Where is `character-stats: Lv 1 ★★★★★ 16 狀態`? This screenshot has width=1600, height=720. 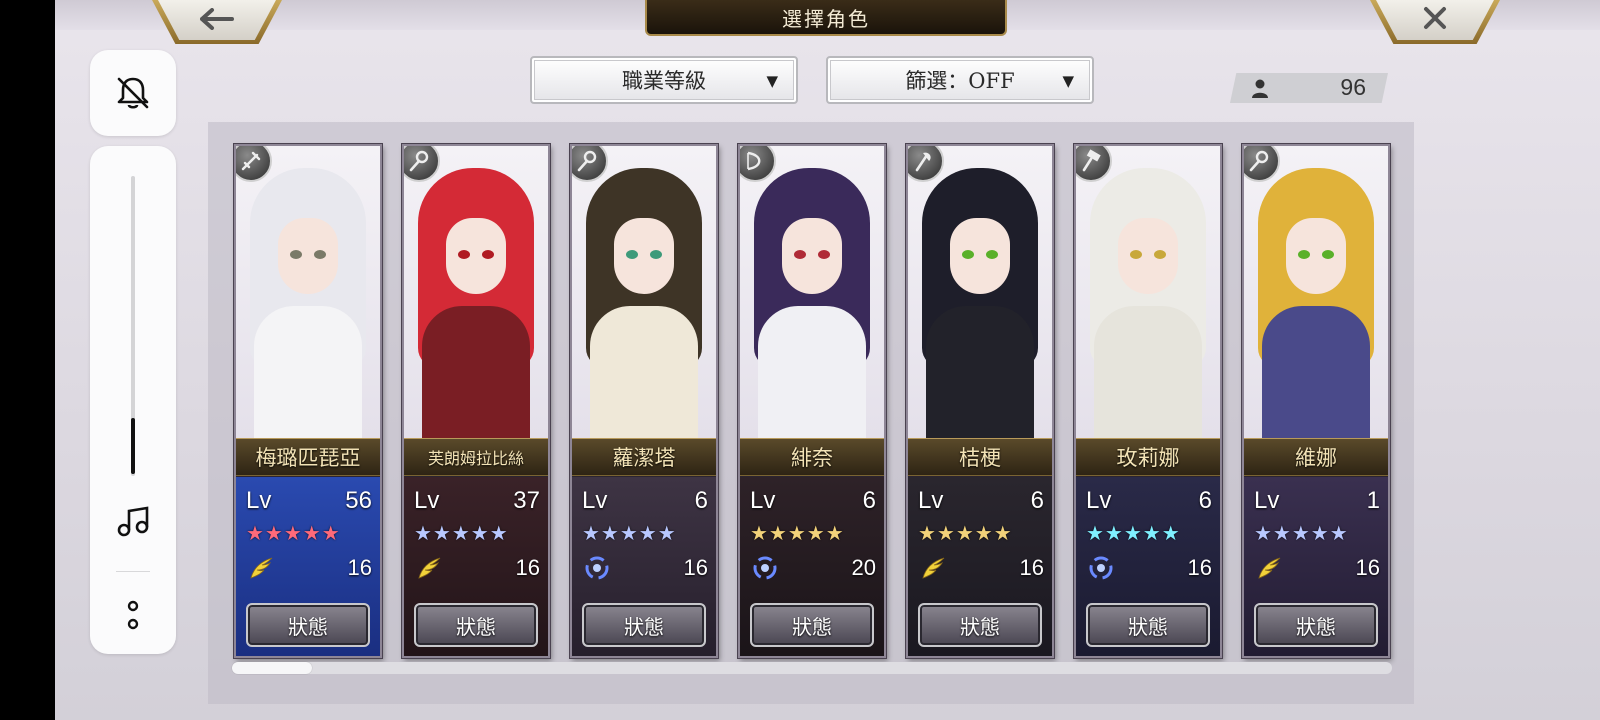 character-stats: Lv 1 ★★★★★ 16 狀態 is located at coordinates (1316, 566).